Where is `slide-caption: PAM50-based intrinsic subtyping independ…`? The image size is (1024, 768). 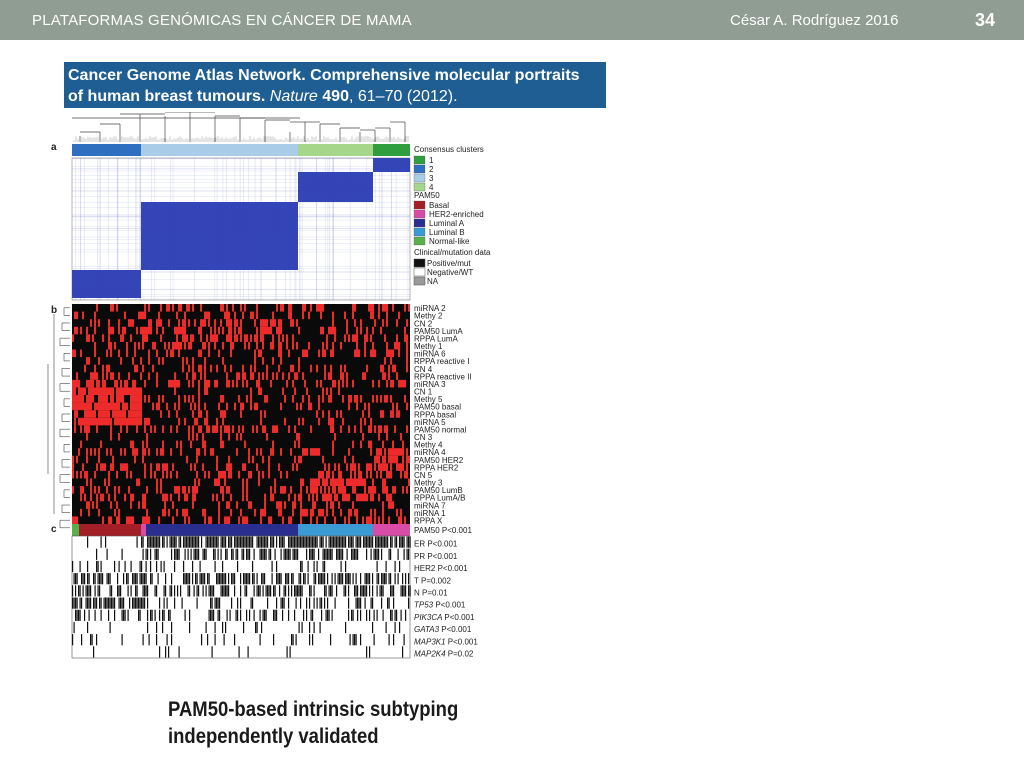
slide-caption: PAM50-based intrinsic subtyping independ… is located at coordinates (353, 723).